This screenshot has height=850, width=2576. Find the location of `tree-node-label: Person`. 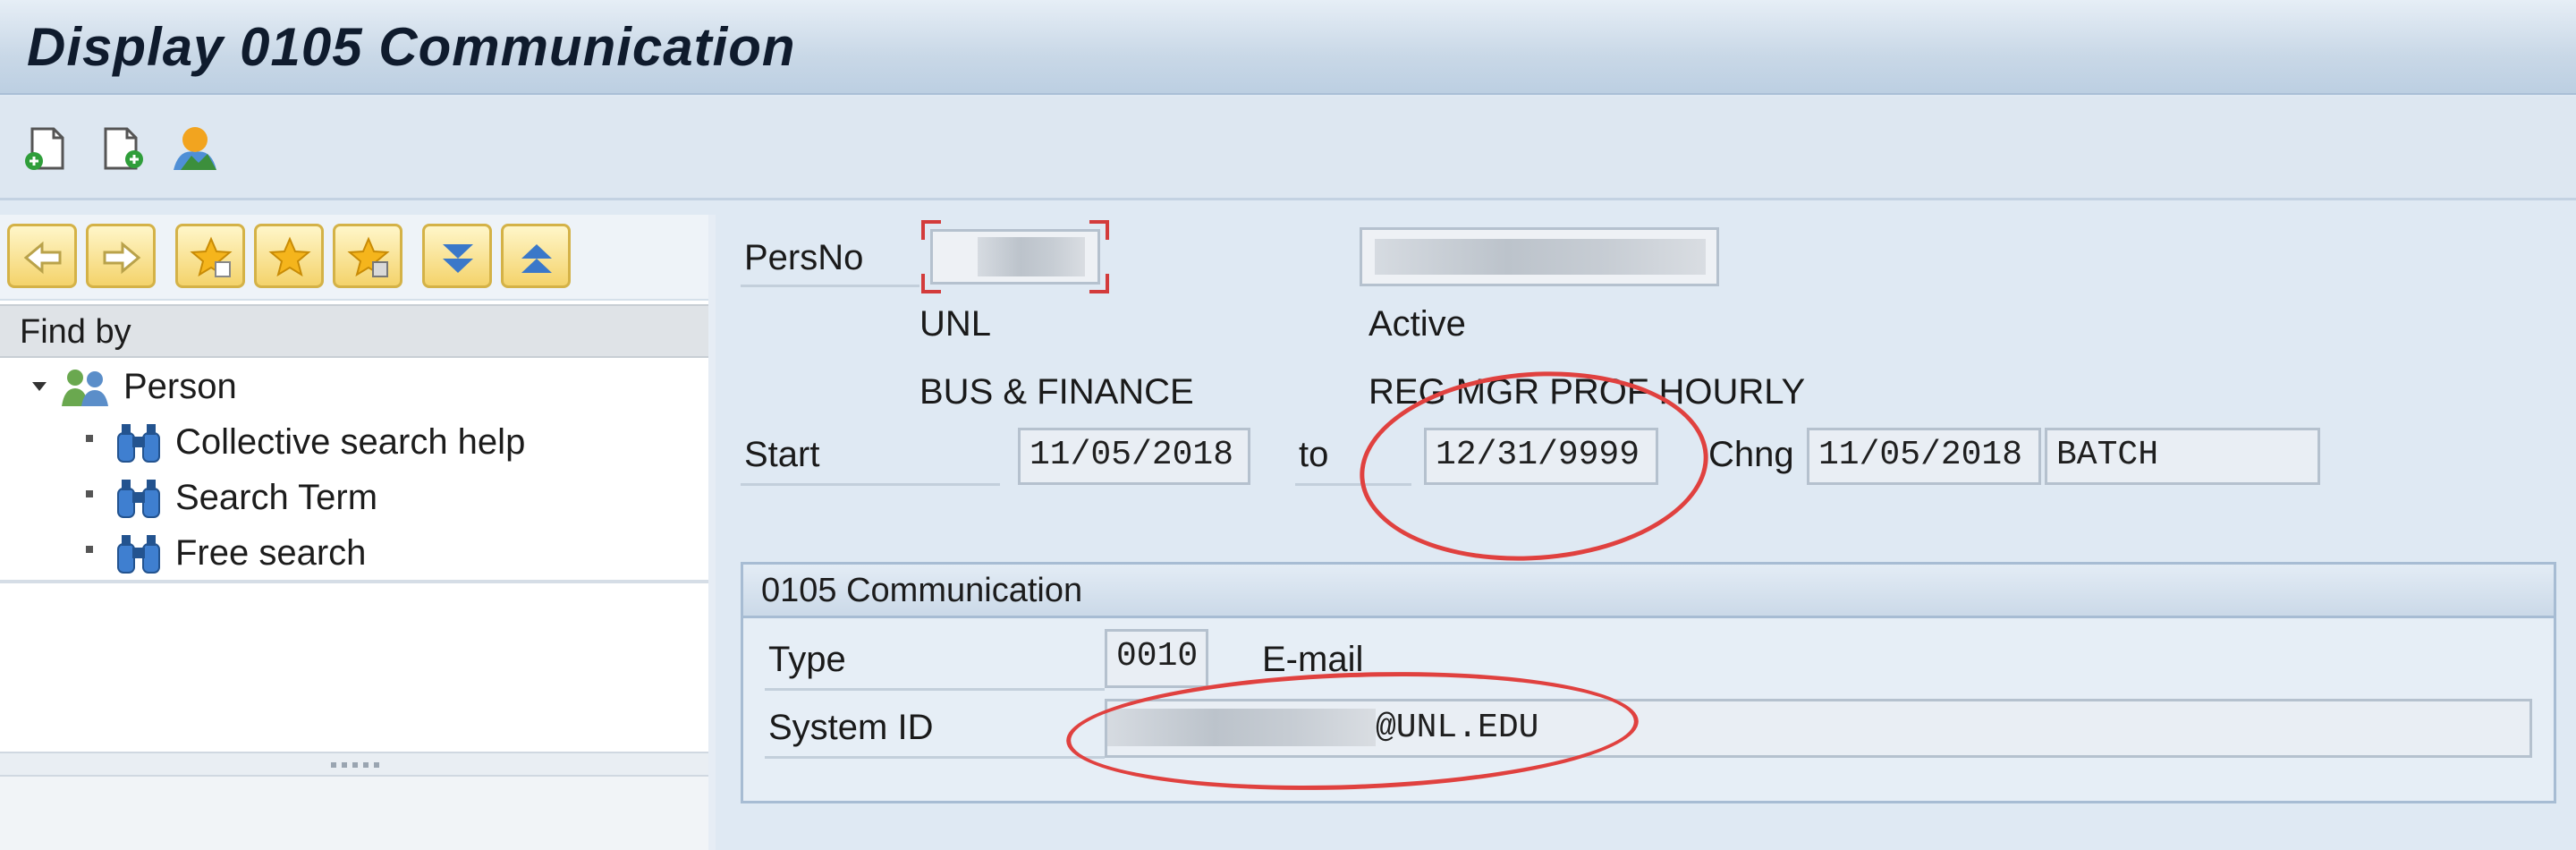

tree-node-label: Person is located at coordinates (180, 386).